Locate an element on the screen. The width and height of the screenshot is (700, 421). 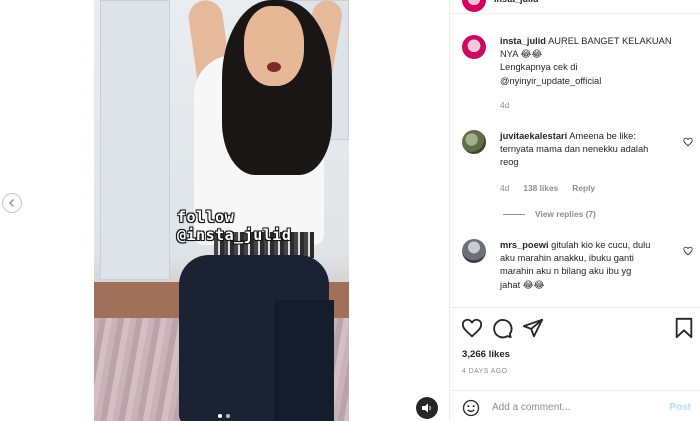
post-header: insta_julid is located at coordinates (575, 7).